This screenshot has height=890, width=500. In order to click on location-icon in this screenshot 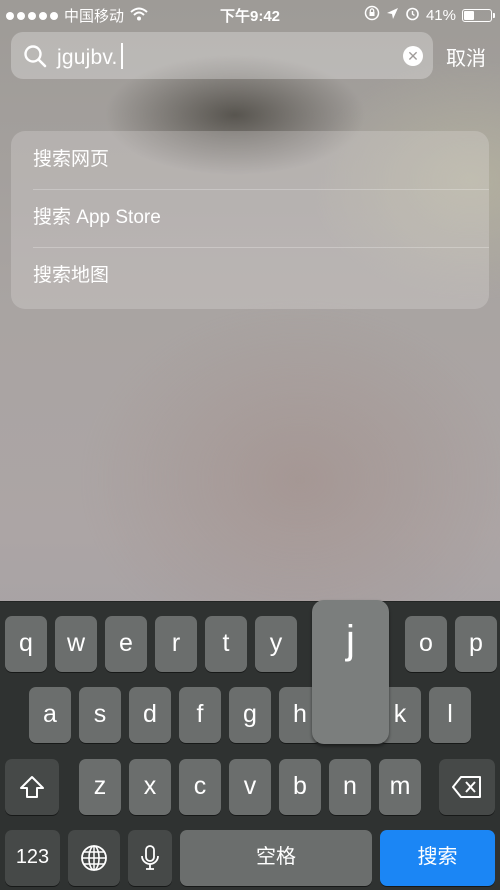, I will do `click(392, 15)`.